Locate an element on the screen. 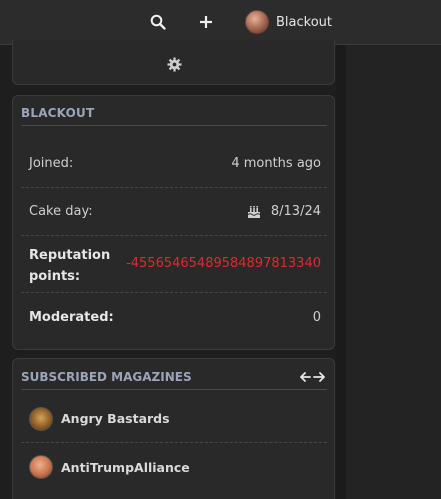 This screenshot has height=499, width=441. top-navbar: Blackout is located at coordinates (220, 22).